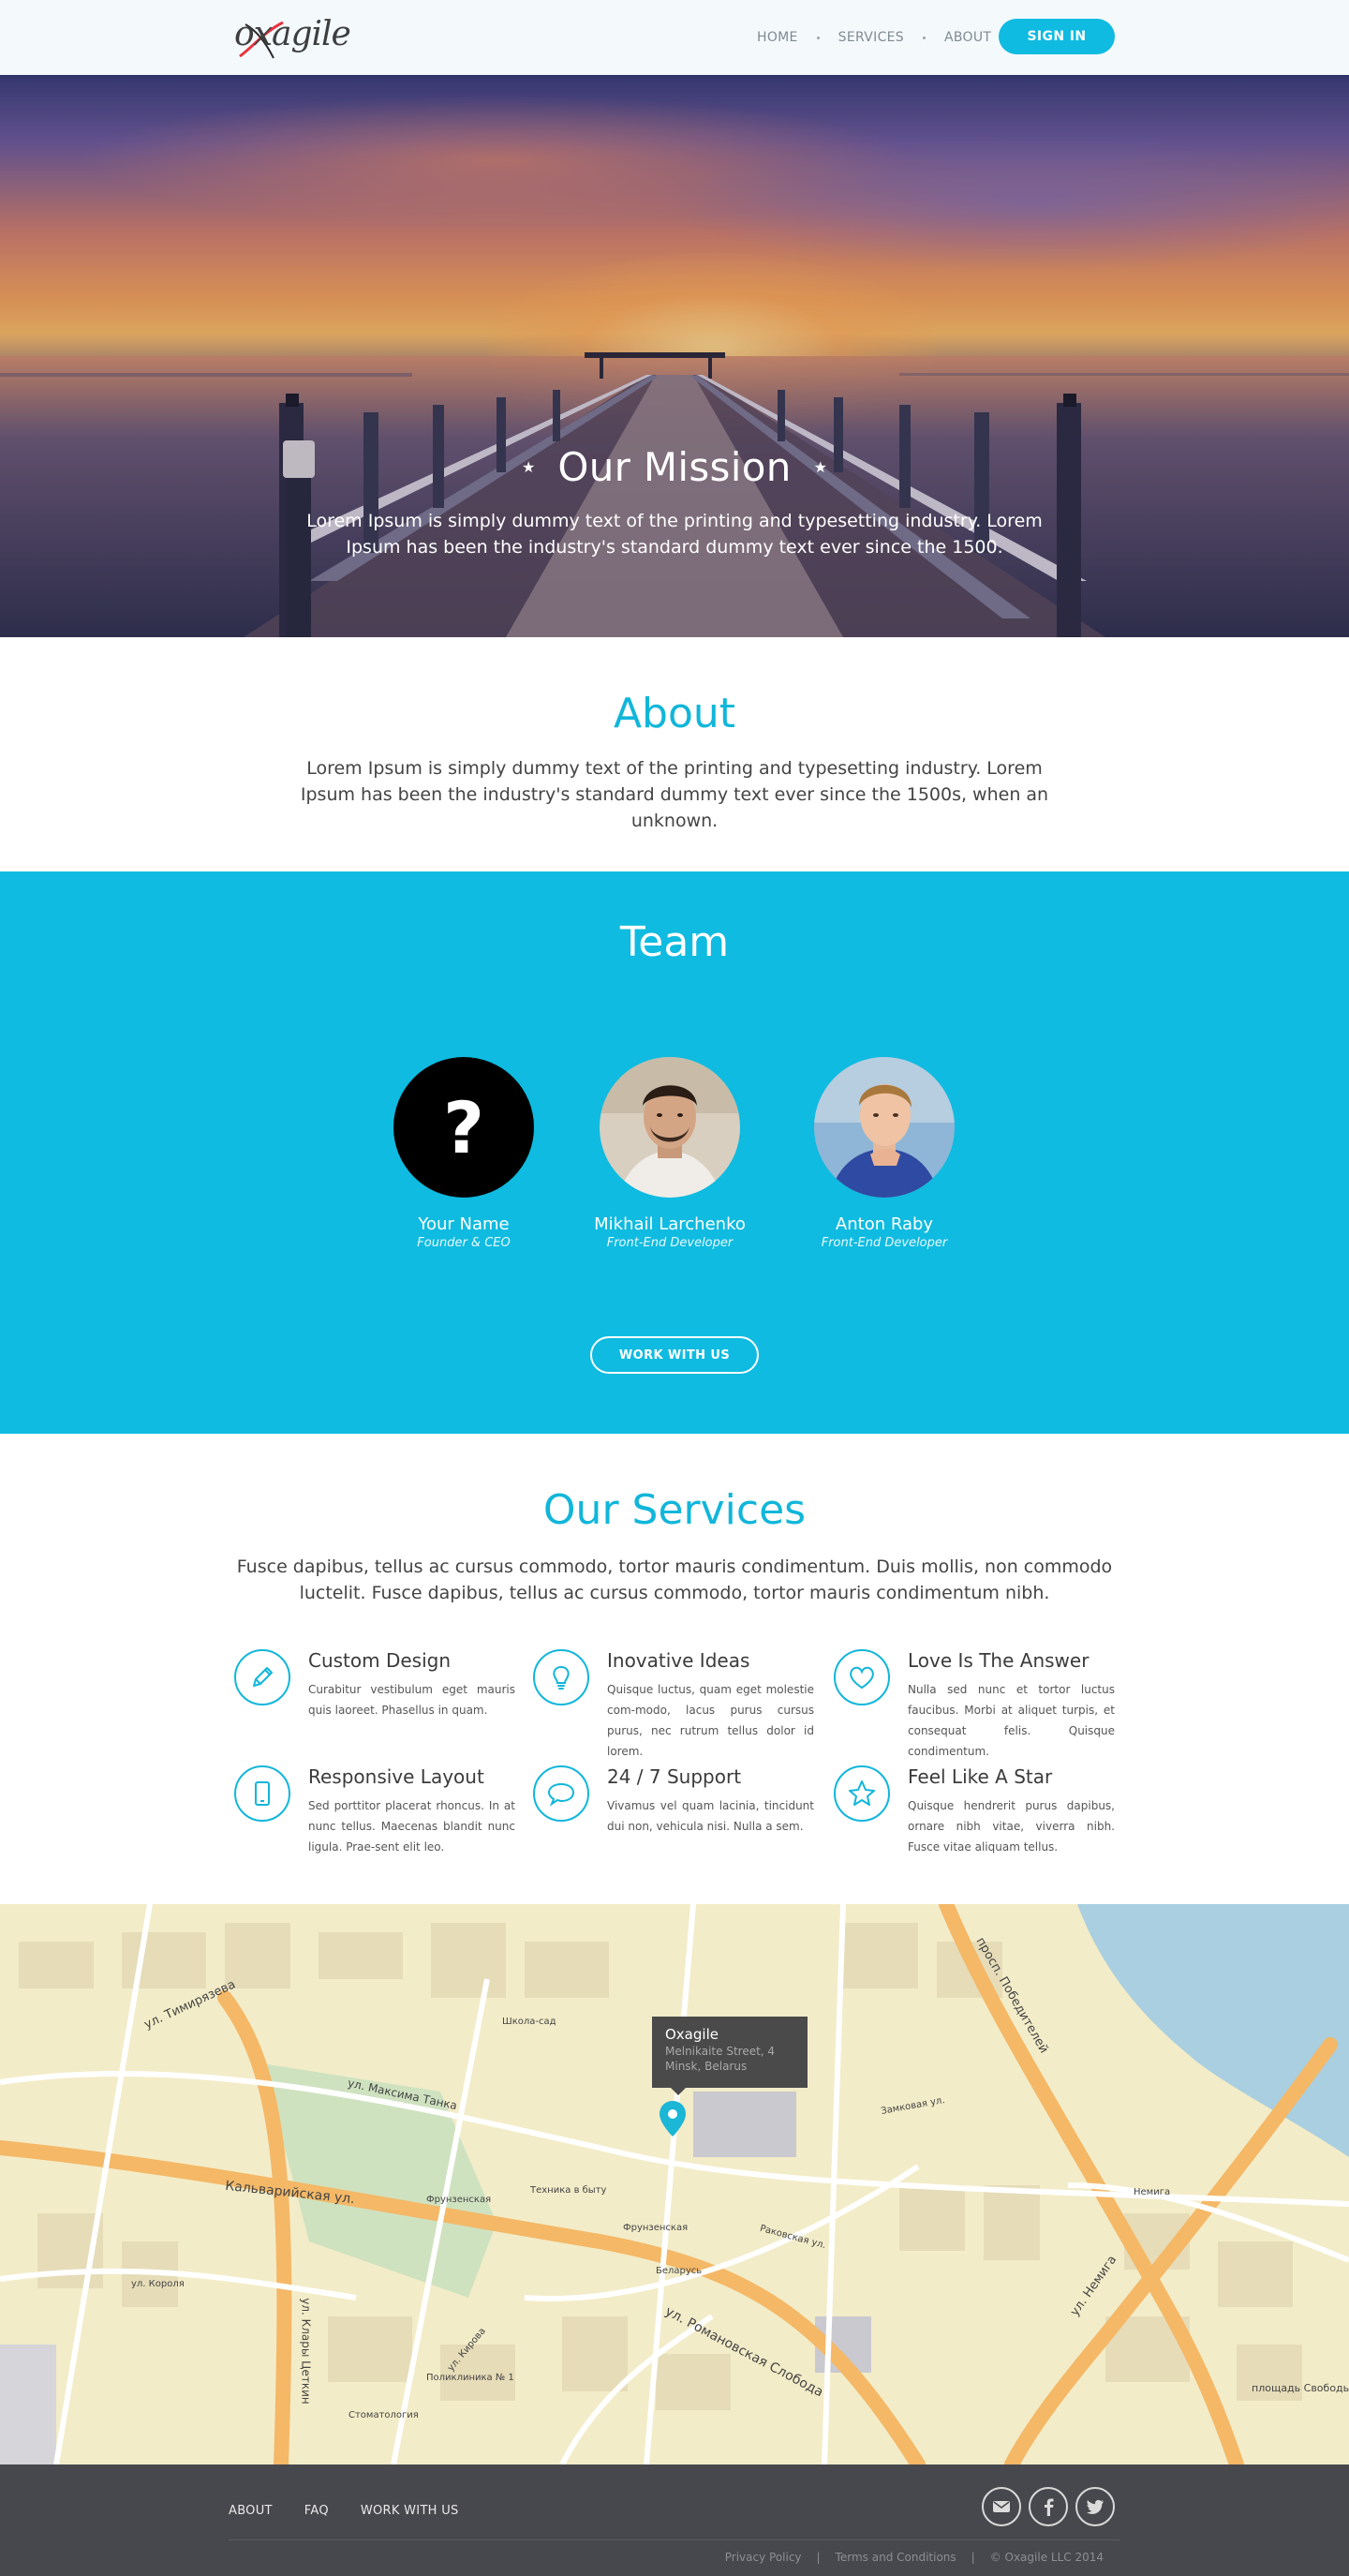  What do you see at coordinates (569, 2190) in the screenshot?
I see `map-label: Техника в быту` at bounding box center [569, 2190].